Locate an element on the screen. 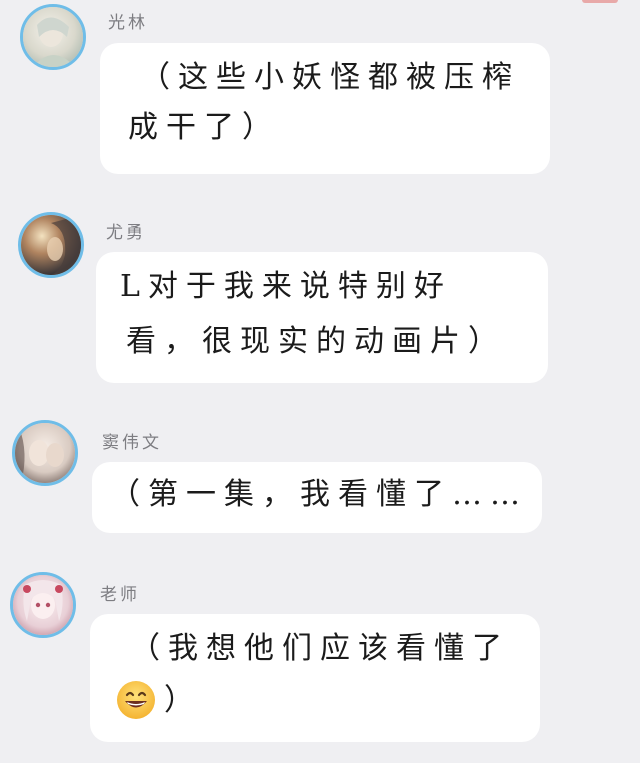 Image resolution: width=640 pixels, height=763 pixels. status-accent-mark is located at coordinates (600, 1).